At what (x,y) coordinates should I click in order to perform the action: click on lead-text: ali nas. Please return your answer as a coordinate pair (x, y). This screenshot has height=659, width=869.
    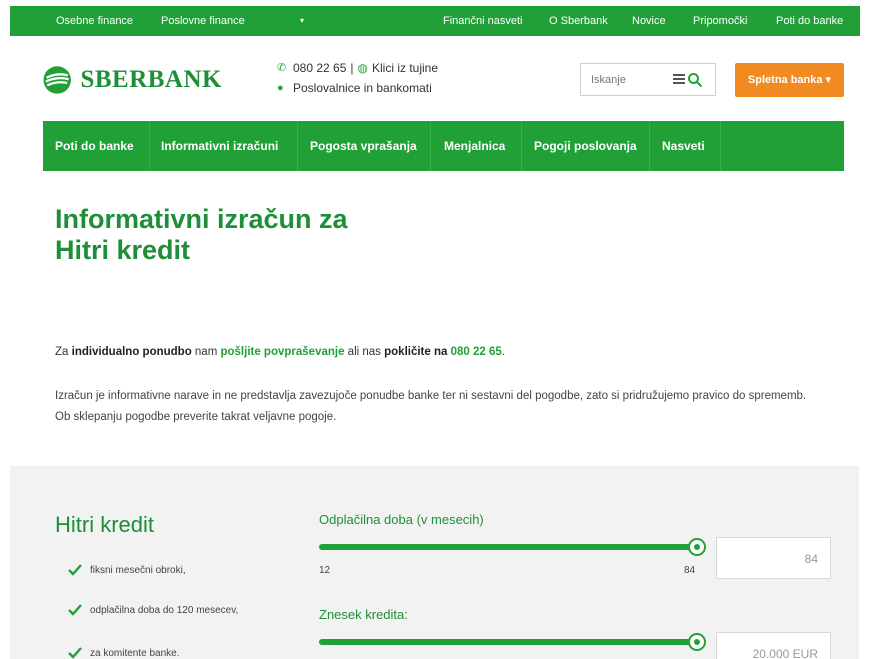
    Looking at the image, I should click on (364, 352).